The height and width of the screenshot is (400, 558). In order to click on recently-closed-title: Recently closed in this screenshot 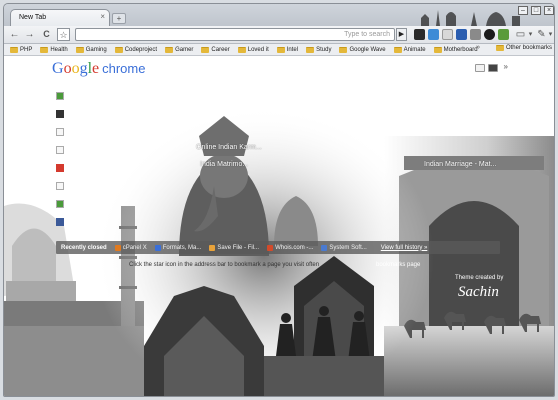, I will do `click(84, 247)`.